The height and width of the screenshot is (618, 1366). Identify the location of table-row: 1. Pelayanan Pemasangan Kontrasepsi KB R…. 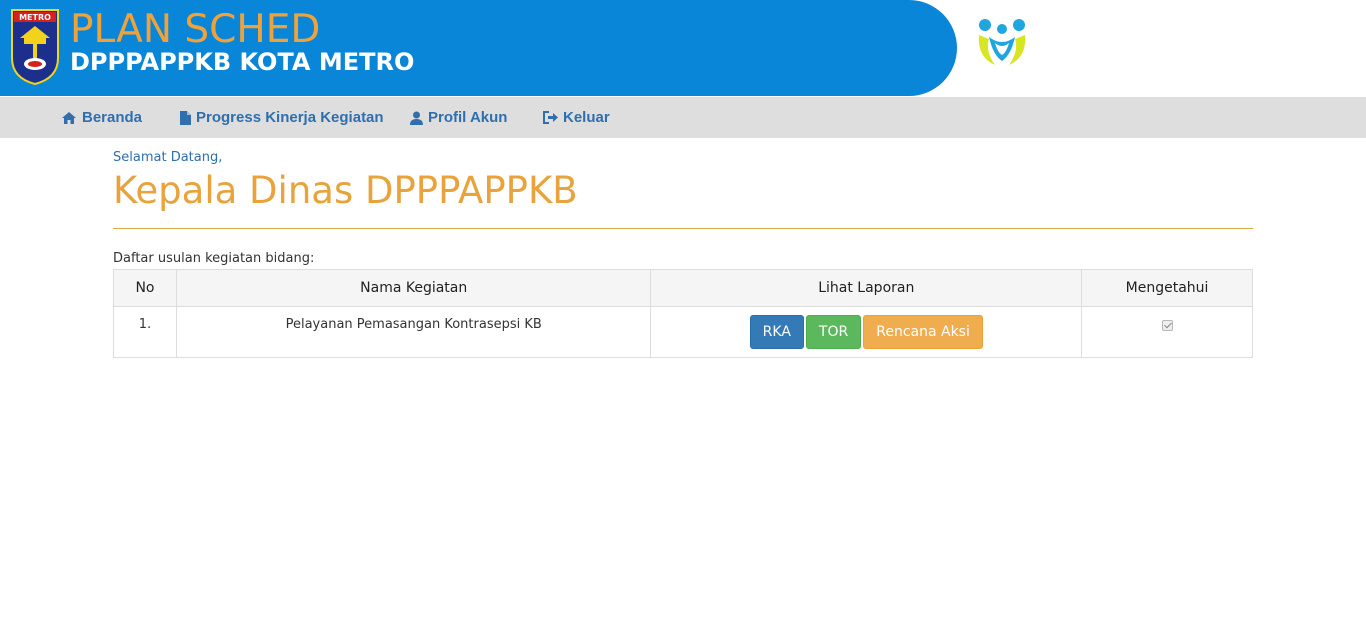
(683, 332).